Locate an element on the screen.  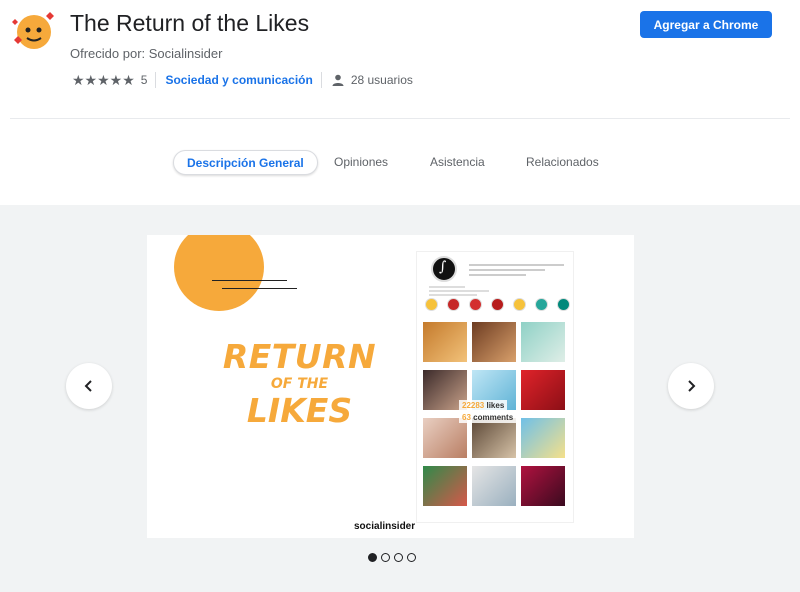
chevron-right-icon is located at coordinates (692, 386).